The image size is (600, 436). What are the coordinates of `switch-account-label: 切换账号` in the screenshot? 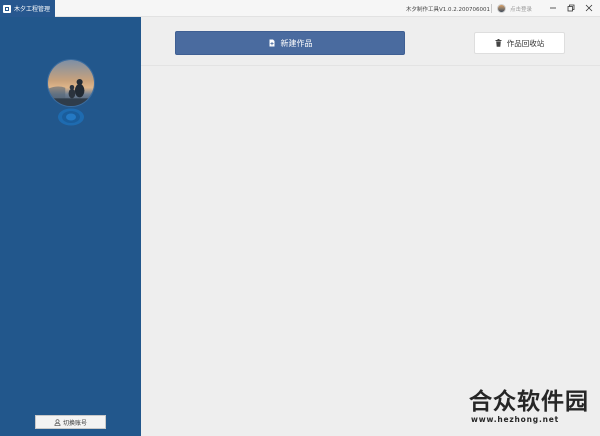 It's located at (74, 423).